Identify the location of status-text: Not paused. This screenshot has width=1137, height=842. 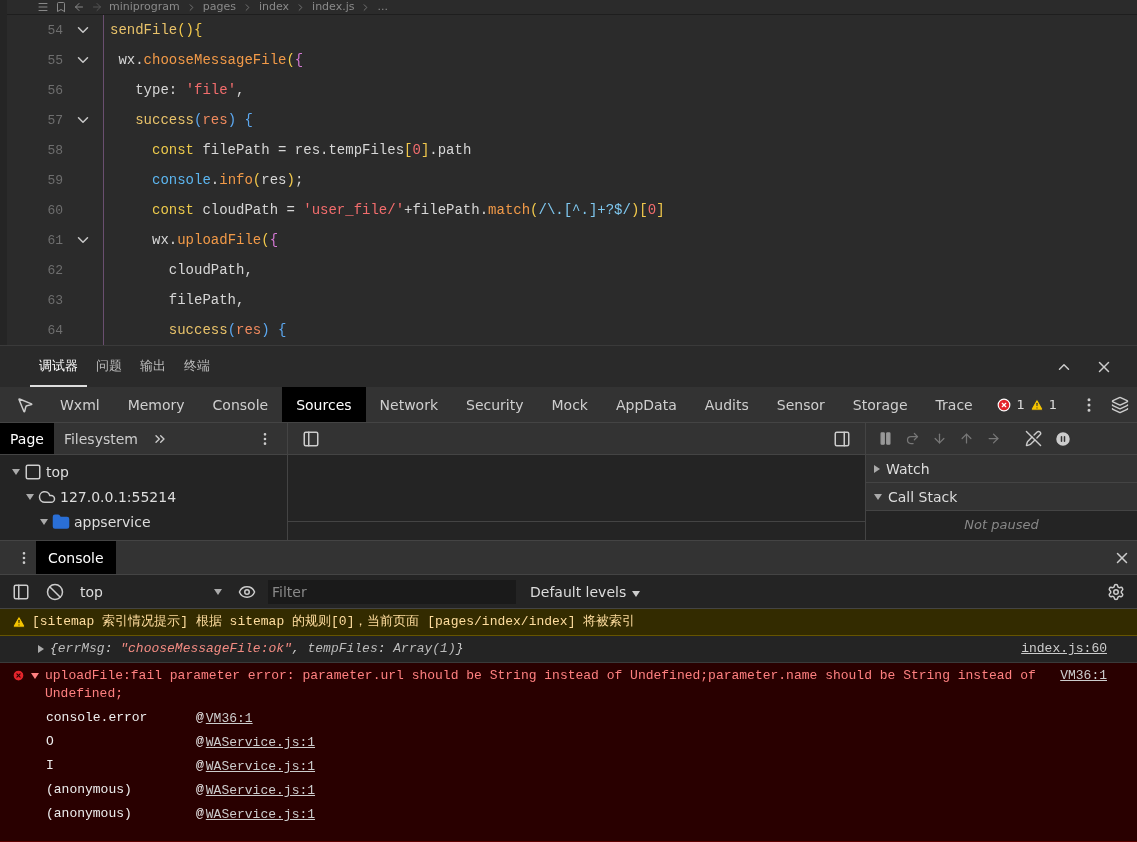
(1001, 524).